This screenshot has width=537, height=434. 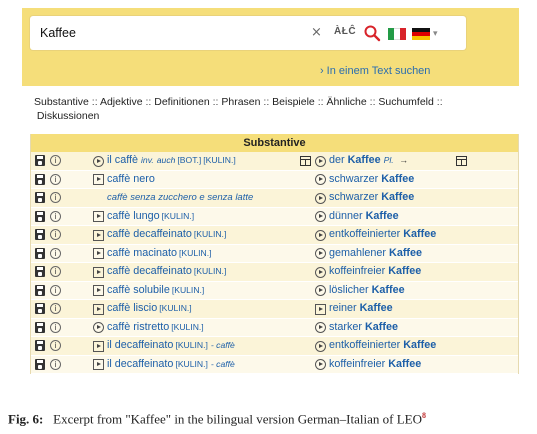 I want to click on italian-term: caffè nero, so click(x=131, y=179).